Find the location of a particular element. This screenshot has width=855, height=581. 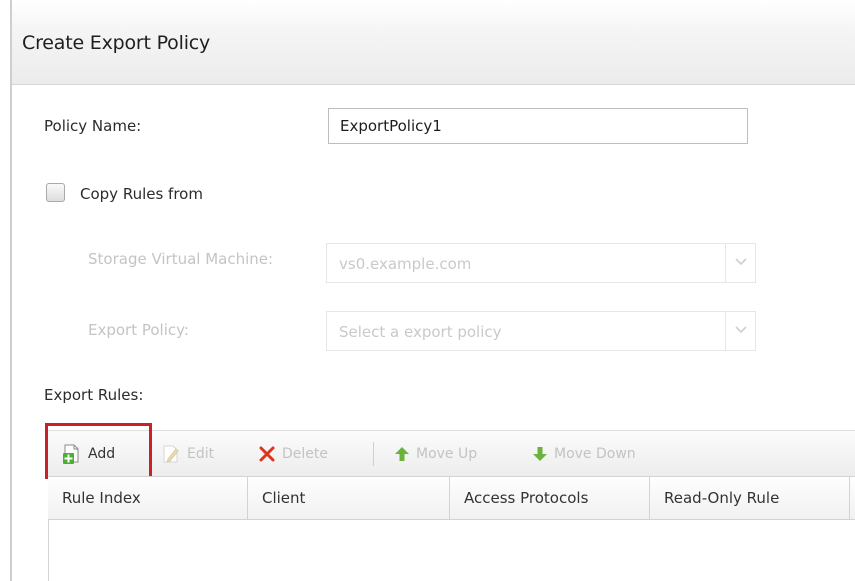

edit-button: Edit is located at coordinates (187, 453).